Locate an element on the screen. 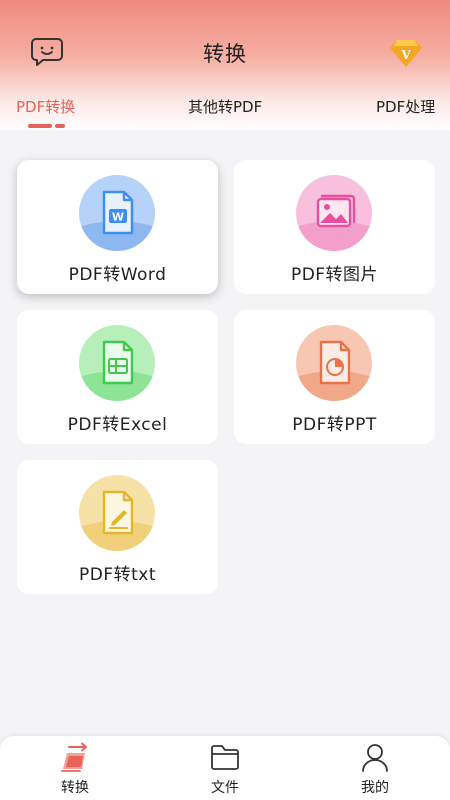 This screenshot has height=800, width=450. bottom-nav: 转换 文件 我的 is located at coordinates (225, 768).